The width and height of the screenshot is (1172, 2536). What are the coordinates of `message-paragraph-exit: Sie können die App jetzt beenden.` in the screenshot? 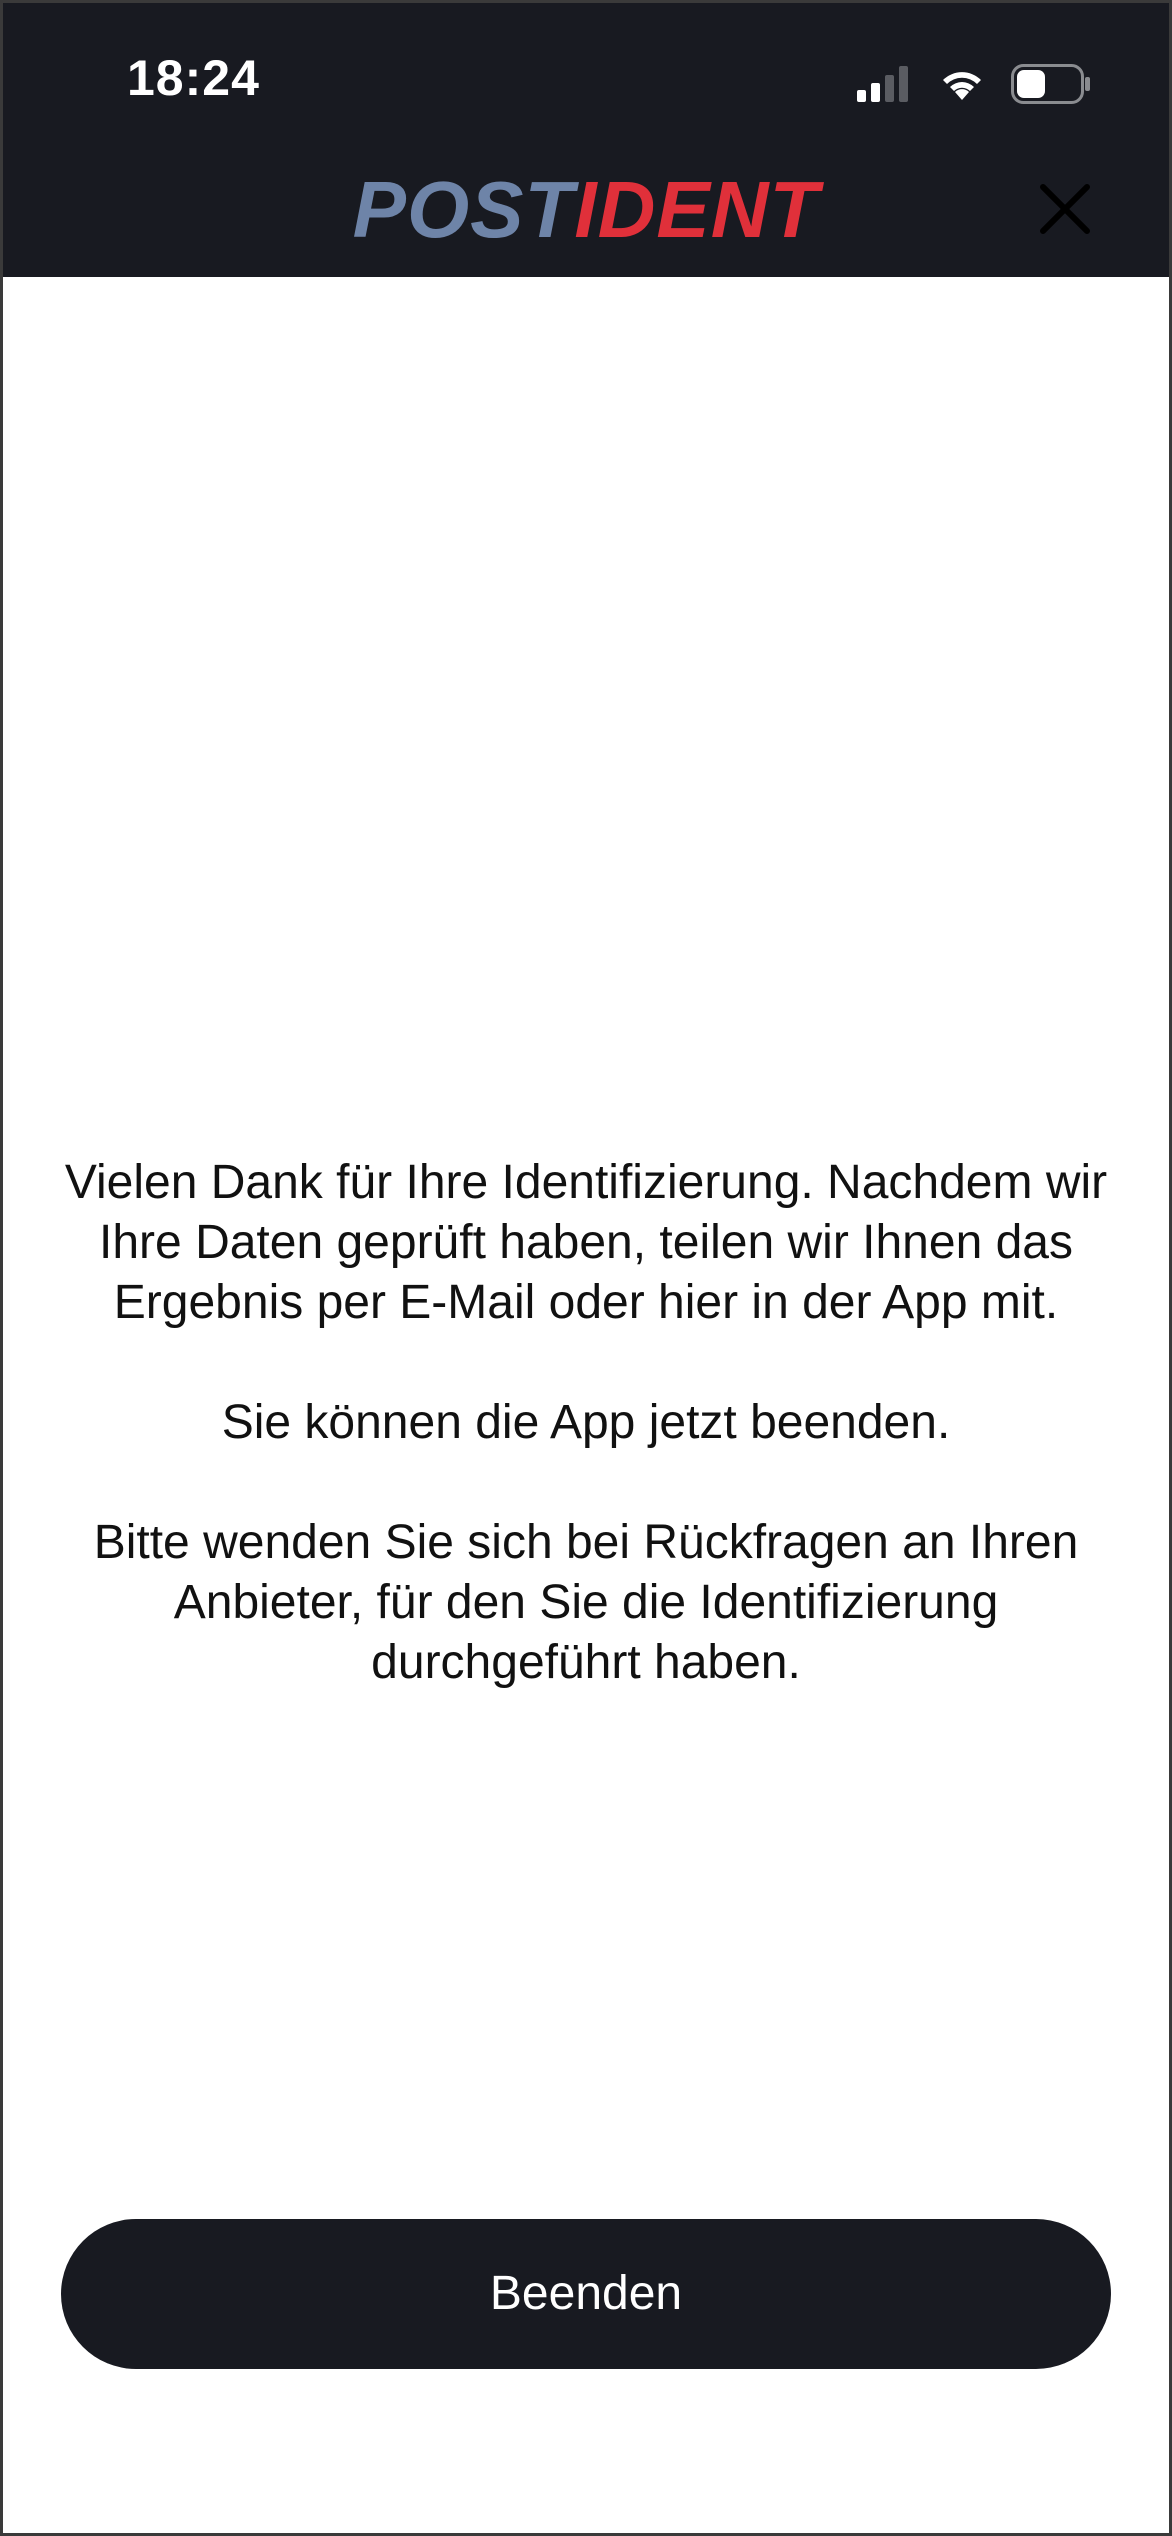 It's located at (586, 1422).